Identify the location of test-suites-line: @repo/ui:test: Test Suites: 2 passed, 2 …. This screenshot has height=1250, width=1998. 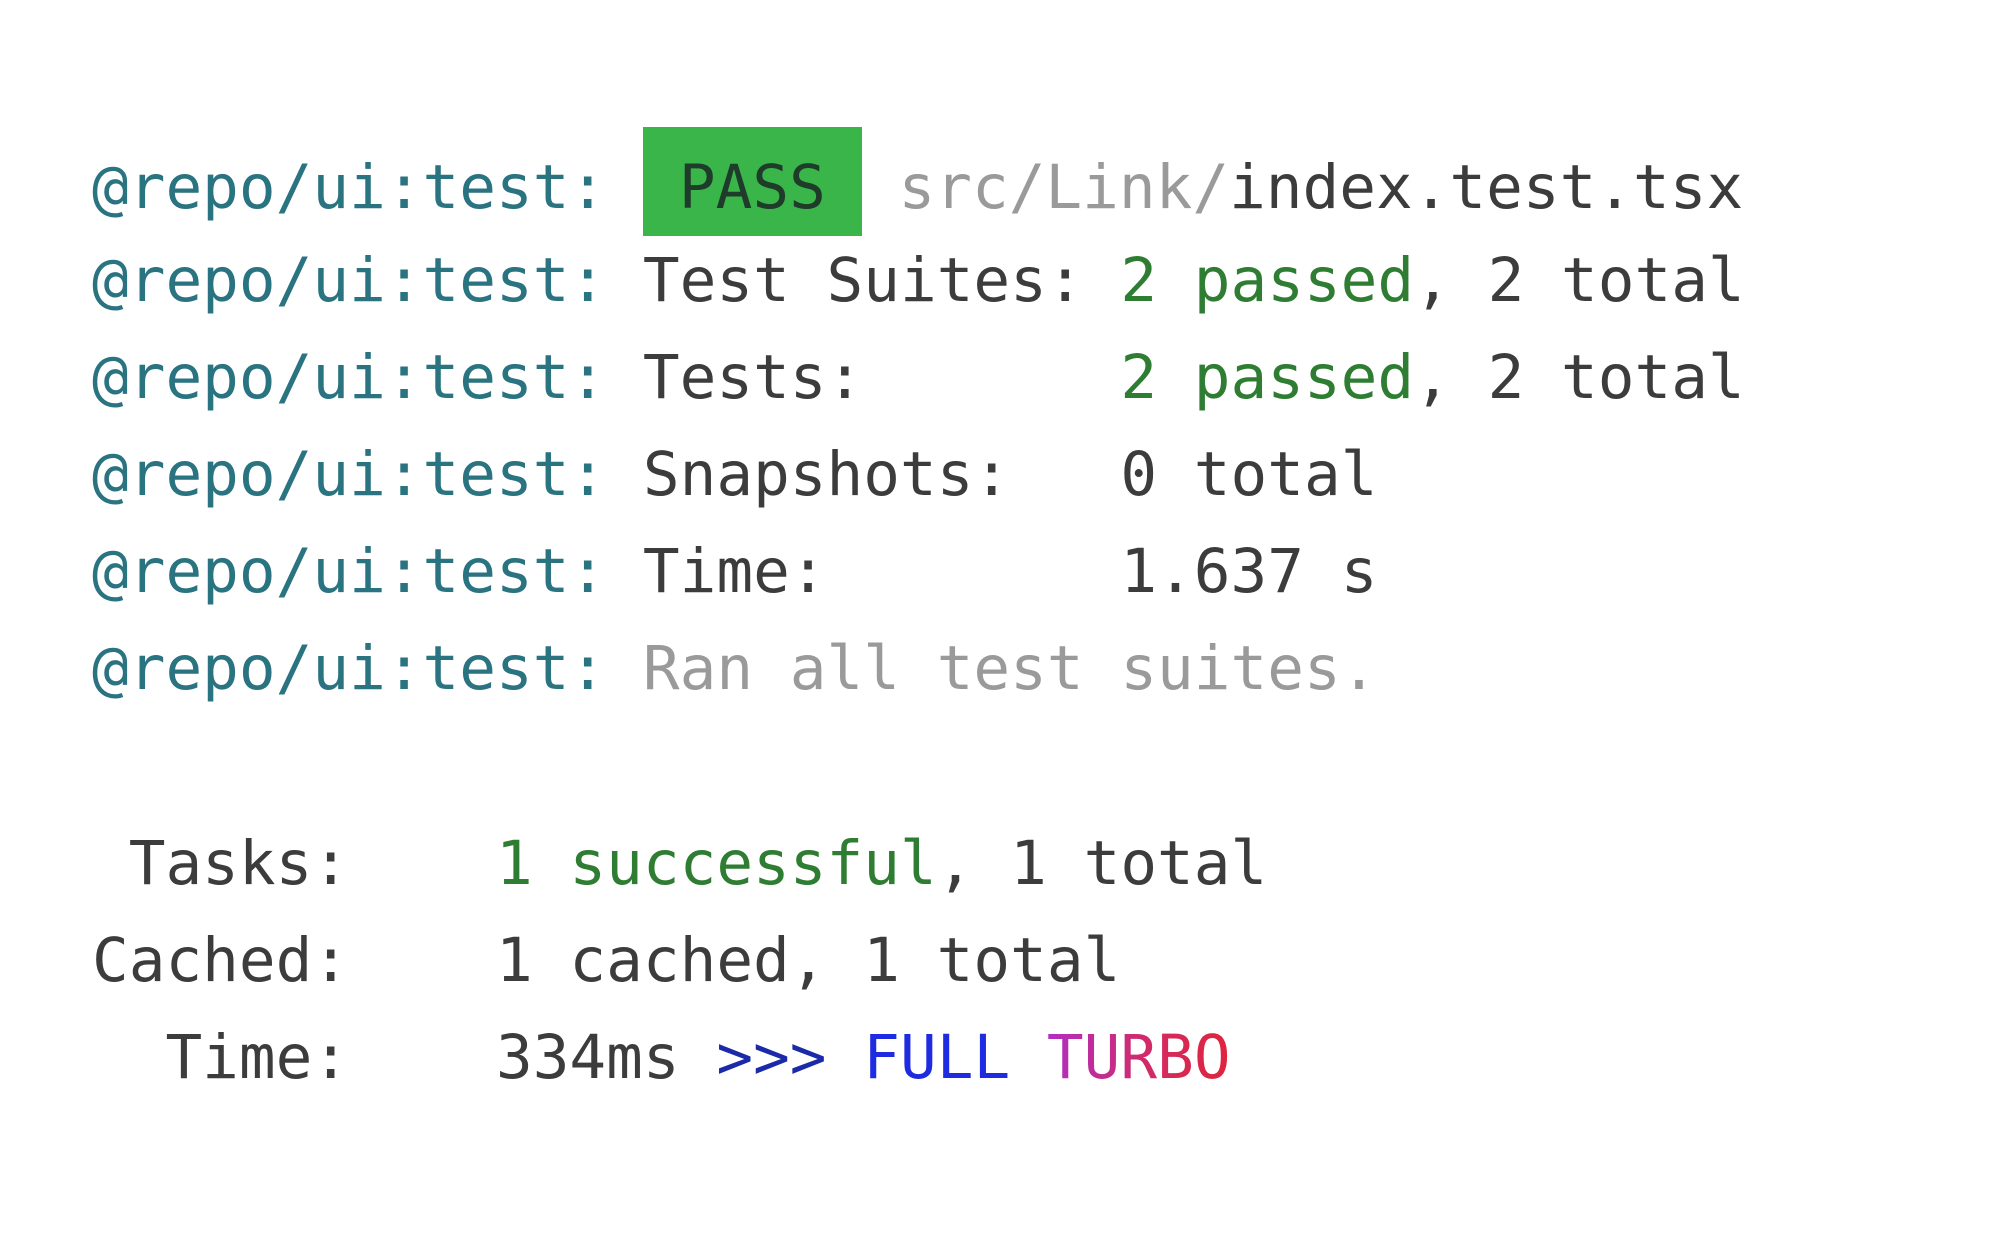
(918, 281).